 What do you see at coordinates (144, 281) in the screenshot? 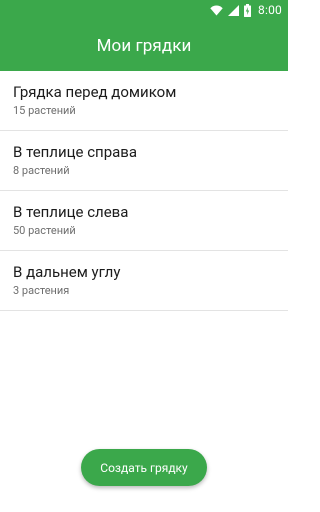
I see `list-item: В дальнем углу 3 растения` at bounding box center [144, 281].